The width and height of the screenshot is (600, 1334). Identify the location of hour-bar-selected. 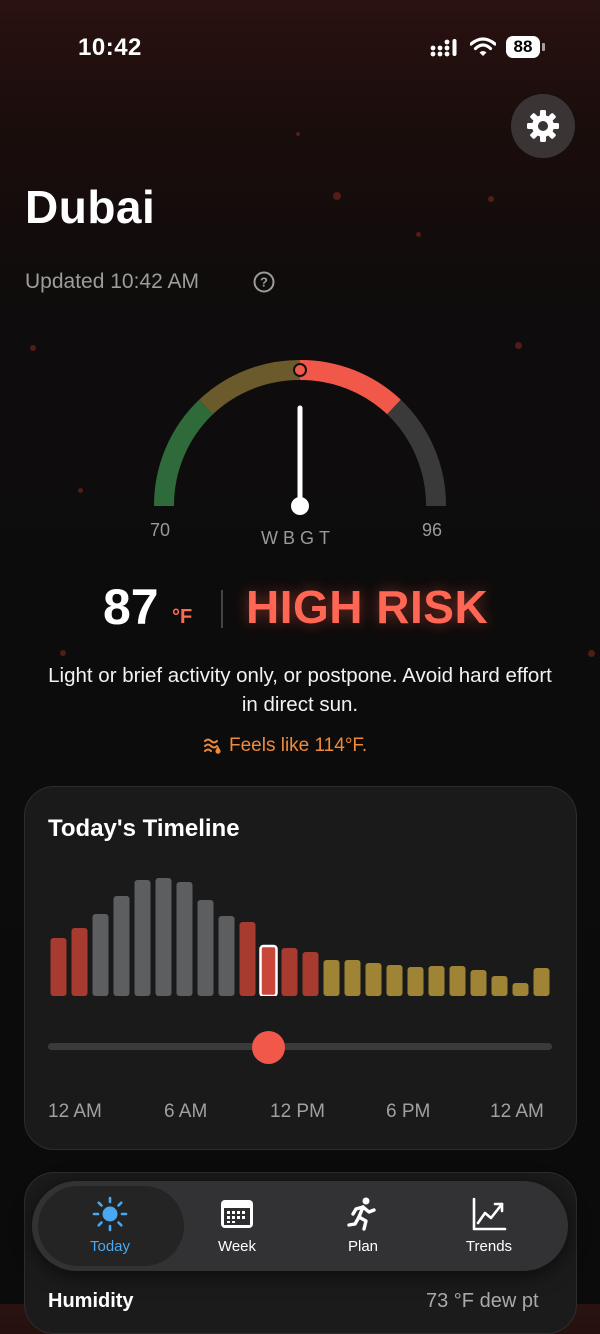
(268, 970).